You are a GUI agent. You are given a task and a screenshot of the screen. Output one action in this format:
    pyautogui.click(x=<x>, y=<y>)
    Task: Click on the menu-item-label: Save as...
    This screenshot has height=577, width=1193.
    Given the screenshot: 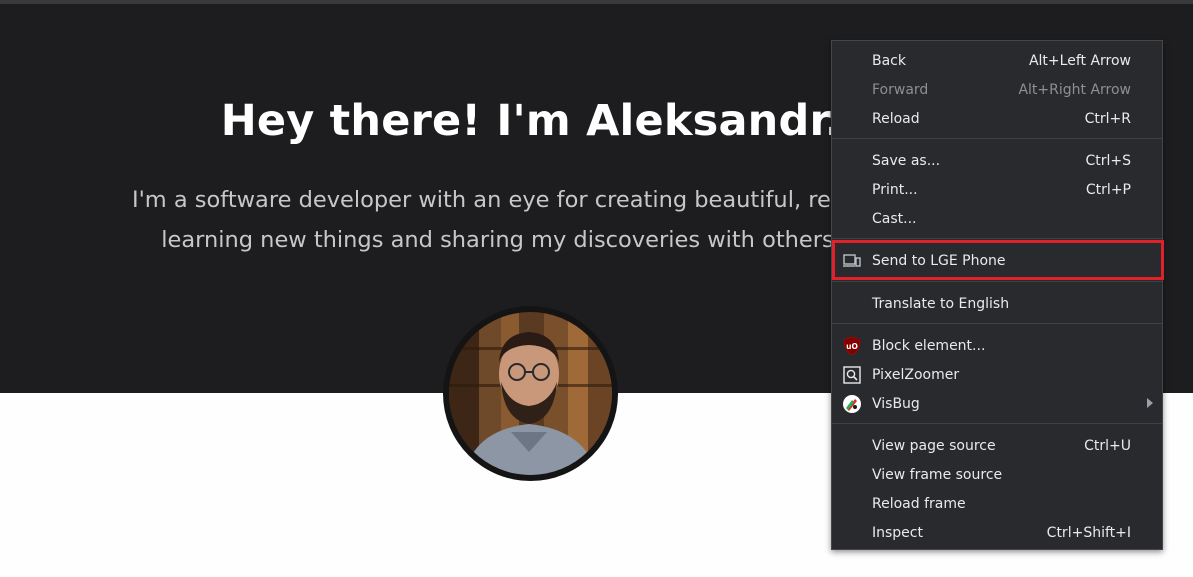 What is the action you would take?
    pyautogui.click(x=906, y=160)
    